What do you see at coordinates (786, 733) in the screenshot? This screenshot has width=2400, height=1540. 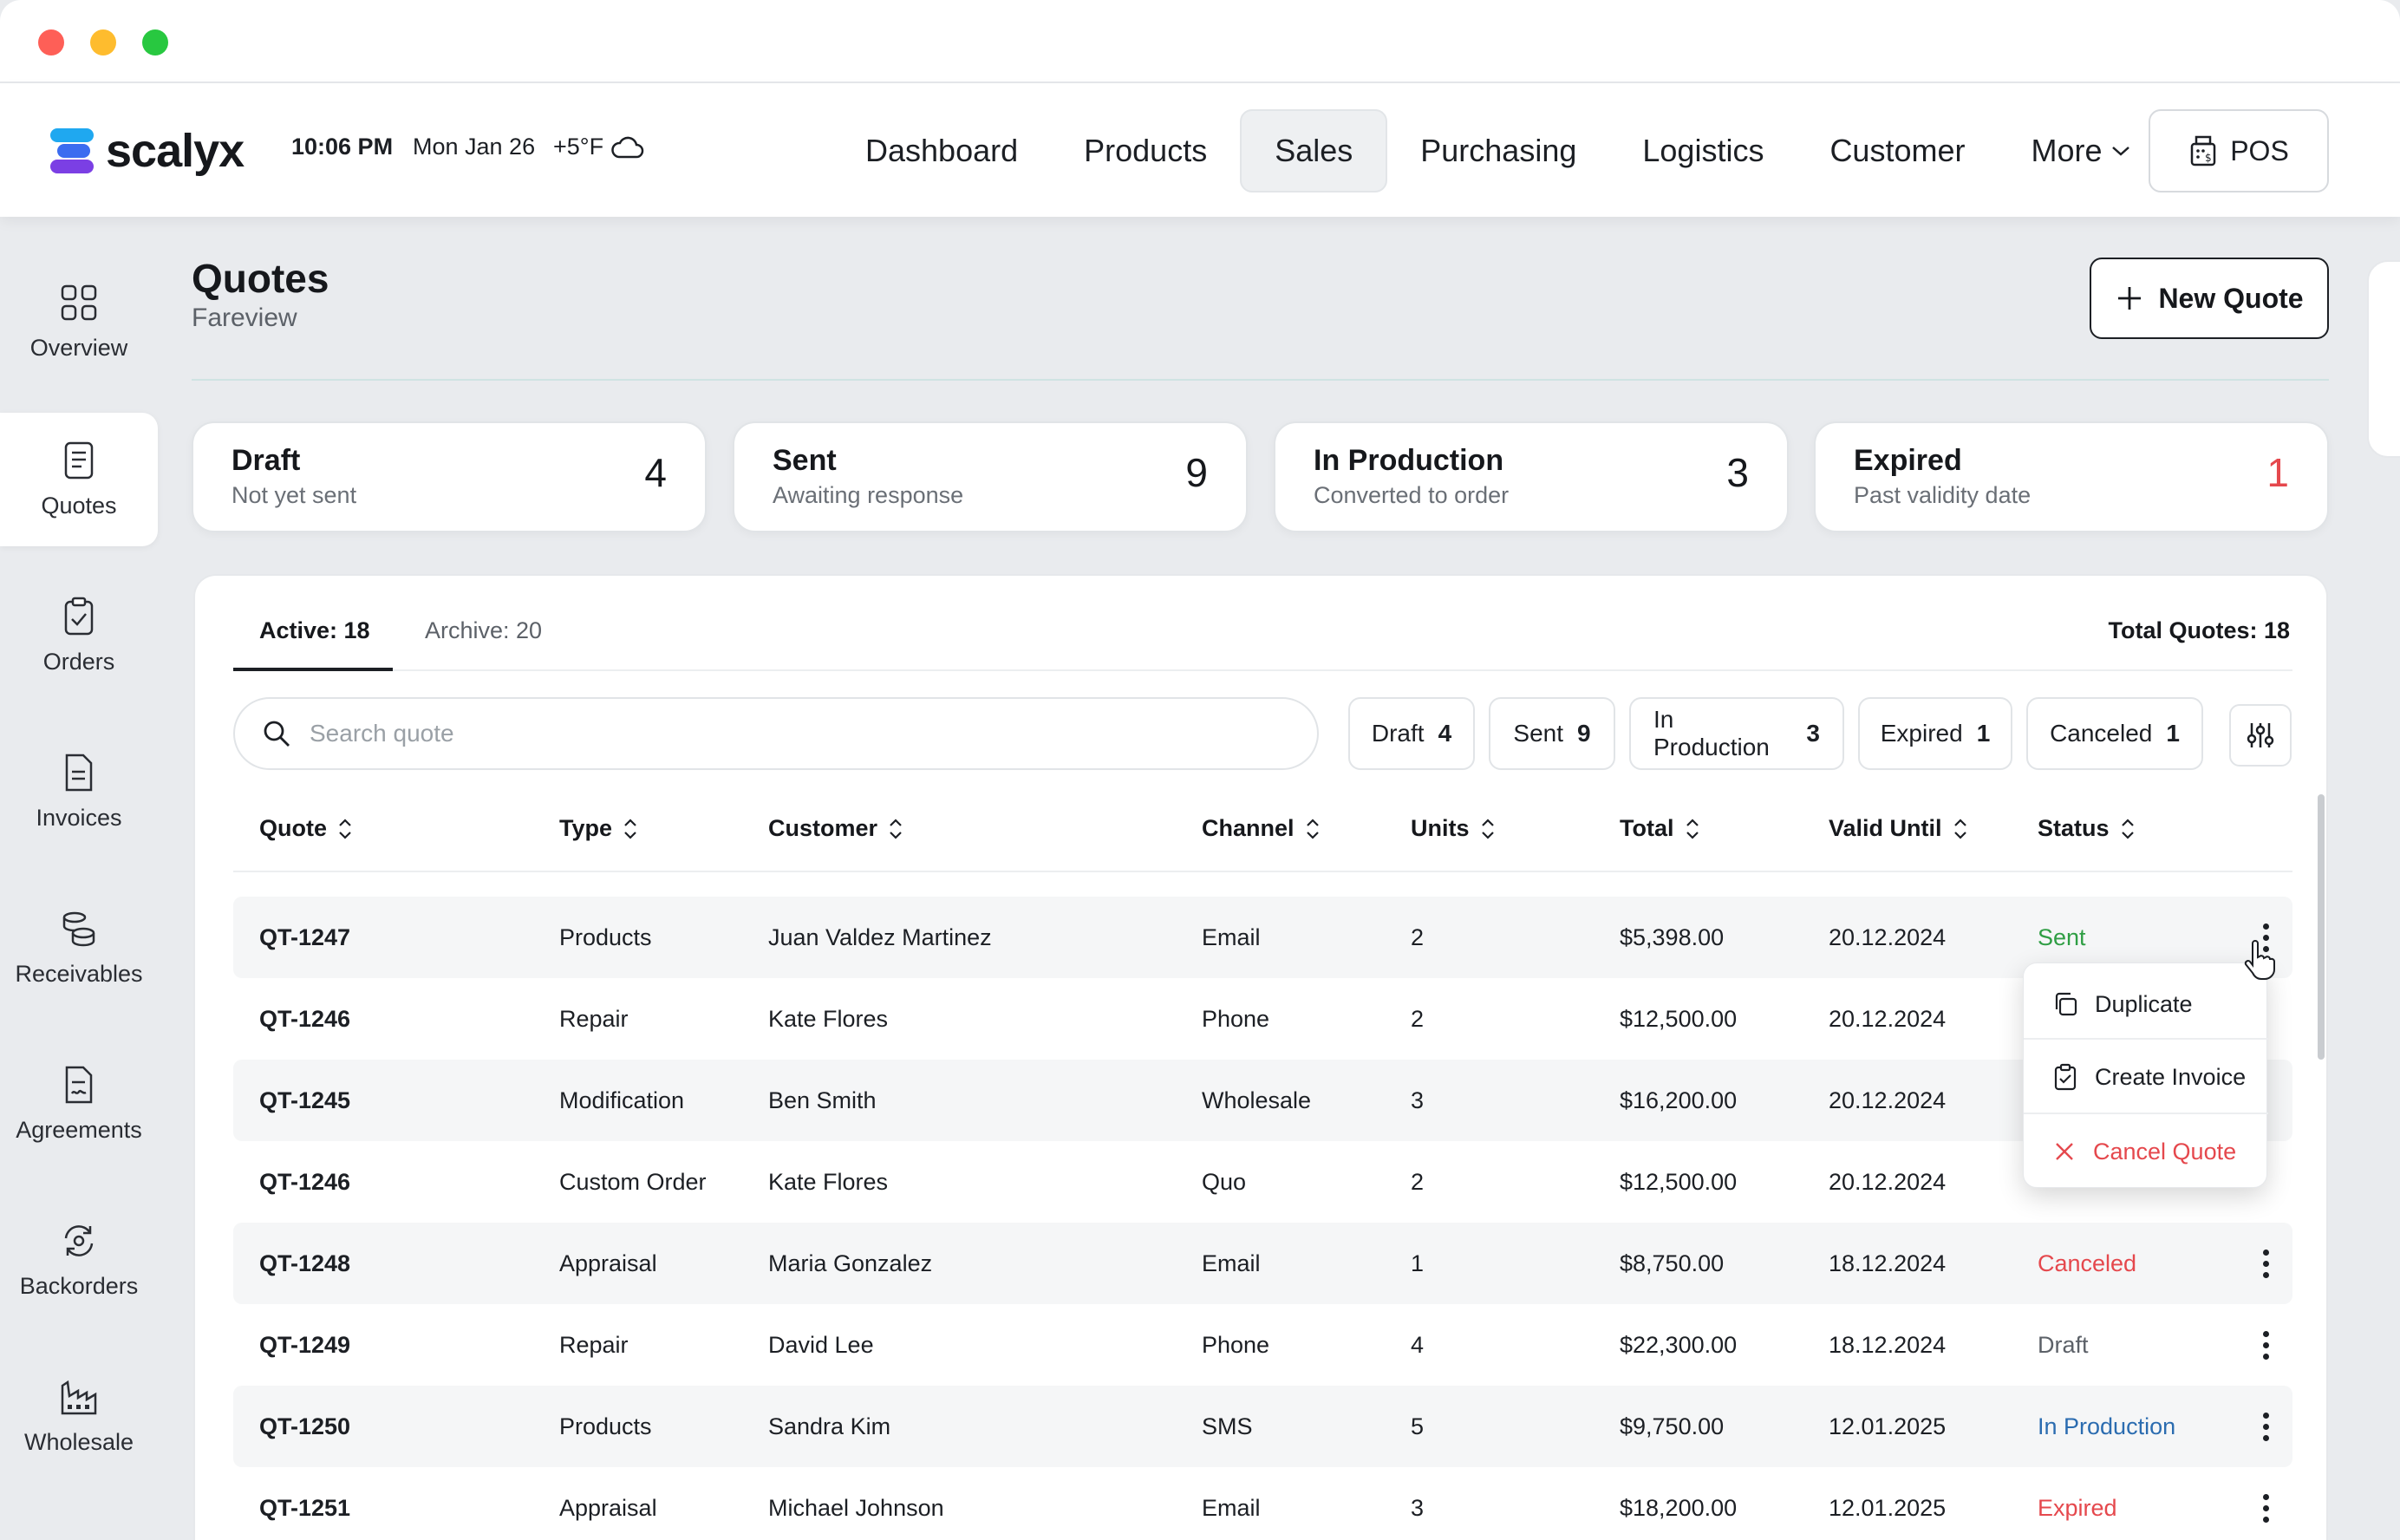 I see `search-input` at bounding box center [786, 733].